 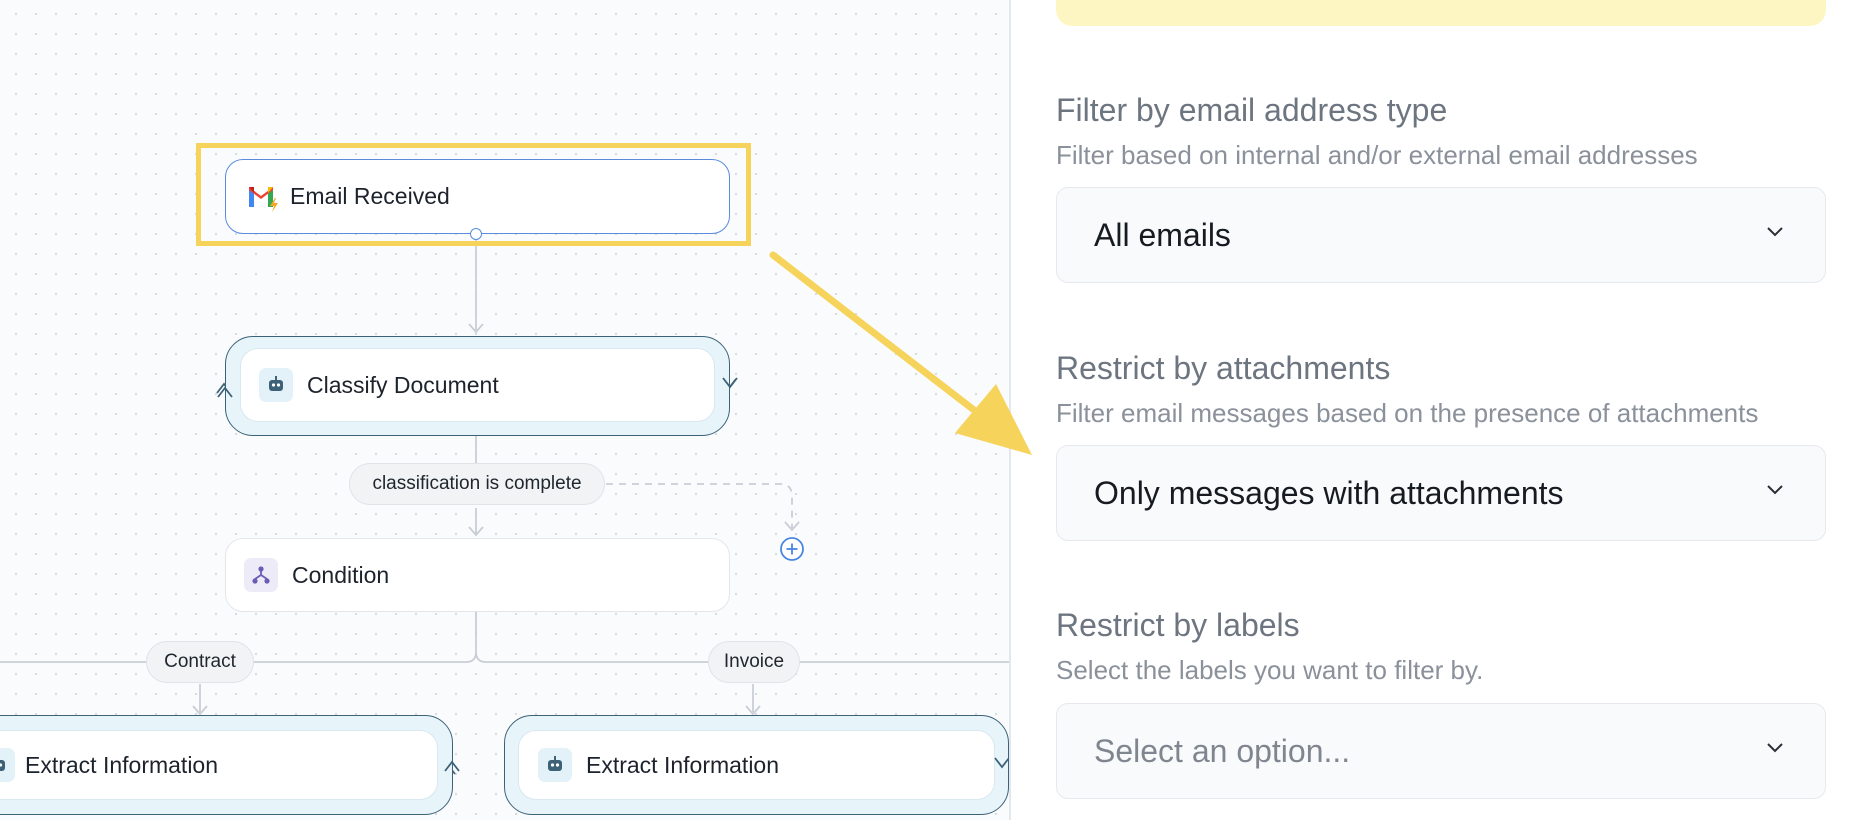 I want to click on plus-circle-icon, so click(x=792, y=549).